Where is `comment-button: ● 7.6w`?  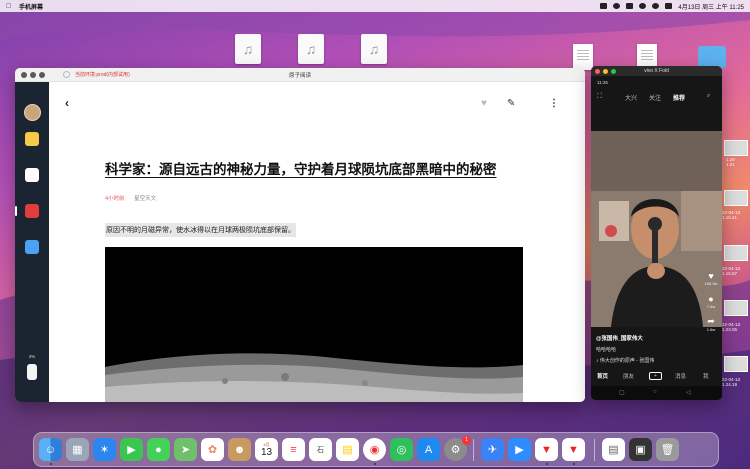 comment-button: ● 7.6w is located at coordinates (711, 301).